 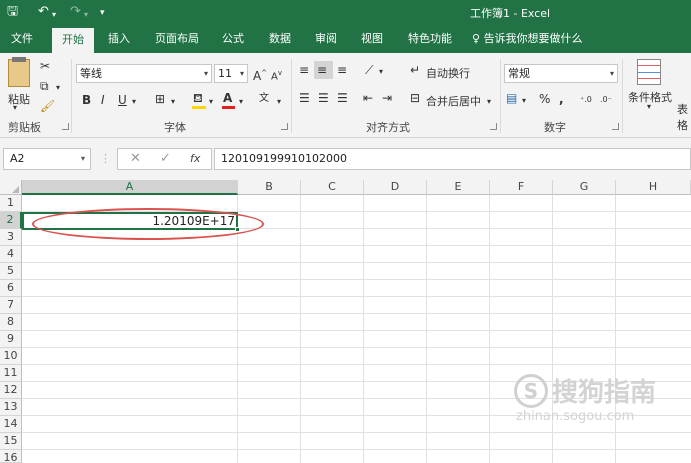 What do you see at coordinates (47, 106) in the screenshot?
I see `format-painter-icon: 🖌` at bounding box center [47, 106].